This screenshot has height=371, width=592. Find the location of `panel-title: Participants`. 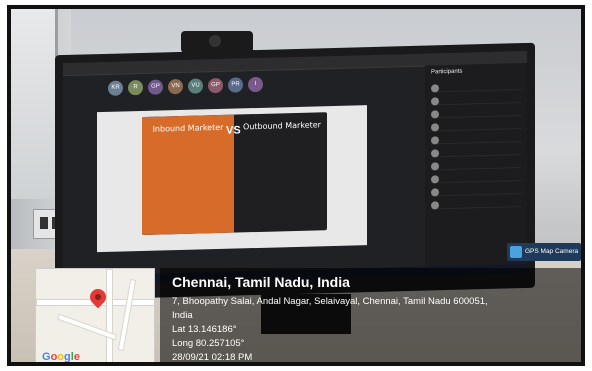

panel-title: Participants is located at coordinates (447, 72).